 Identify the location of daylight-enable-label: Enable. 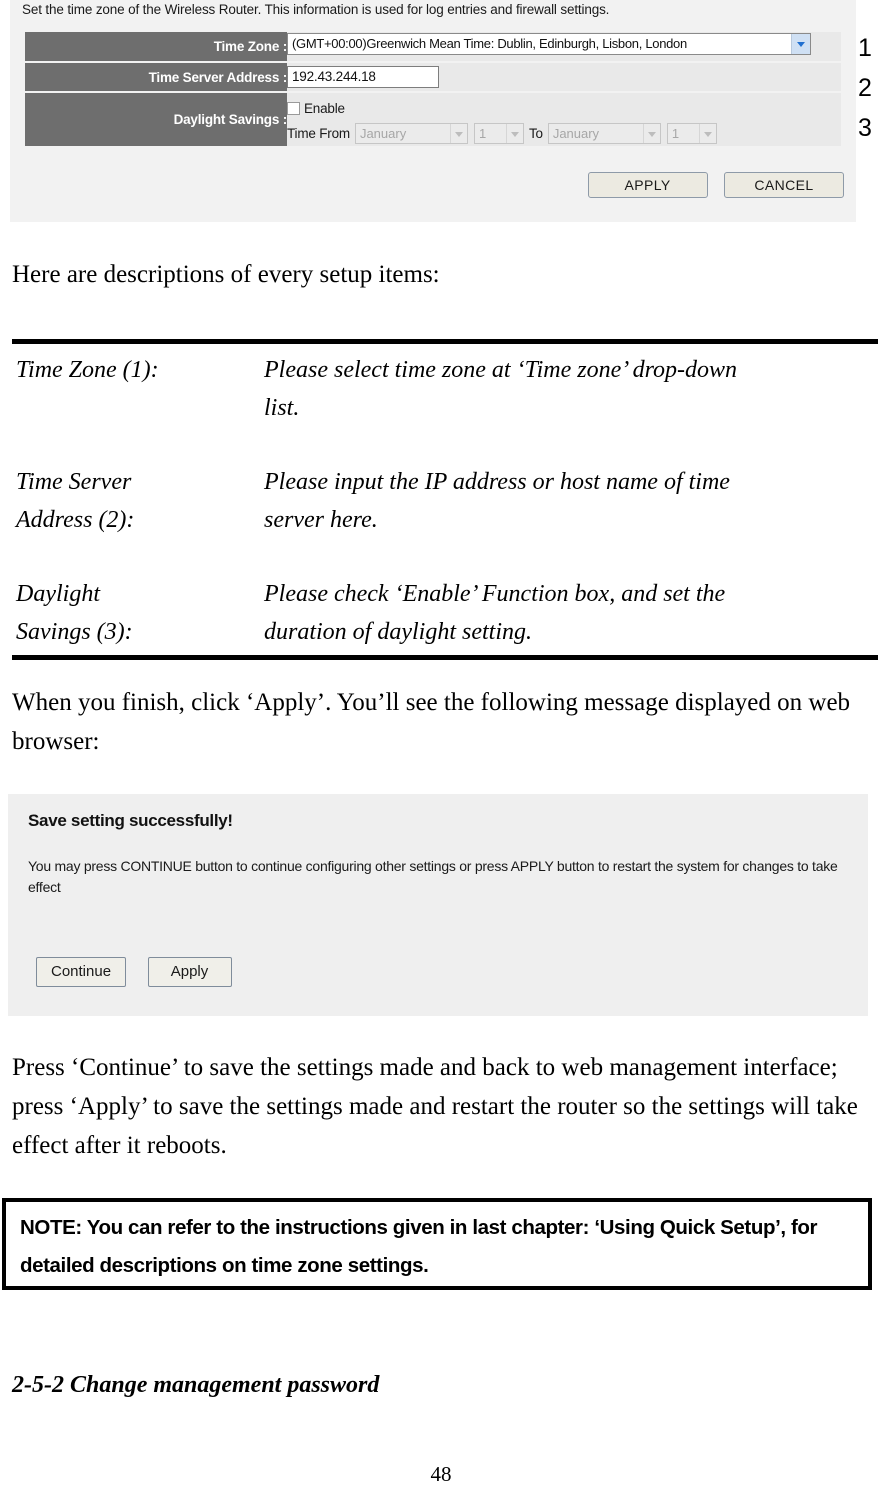
(324, 108).